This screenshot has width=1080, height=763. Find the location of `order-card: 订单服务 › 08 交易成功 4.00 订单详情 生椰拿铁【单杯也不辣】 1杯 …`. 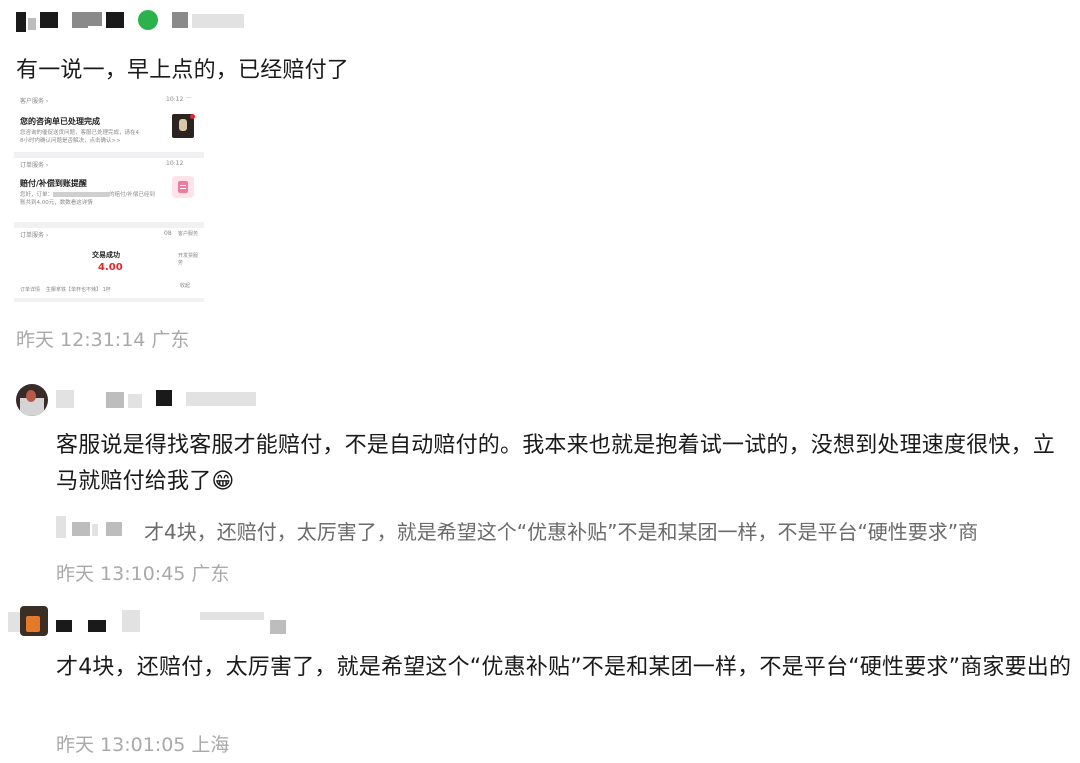

order-card: 订单服务 › 08 交易成功 4.00 订单详情 生椰拿铁【单杯也不辣】 1杯 … is located at coordinates (109, 266).